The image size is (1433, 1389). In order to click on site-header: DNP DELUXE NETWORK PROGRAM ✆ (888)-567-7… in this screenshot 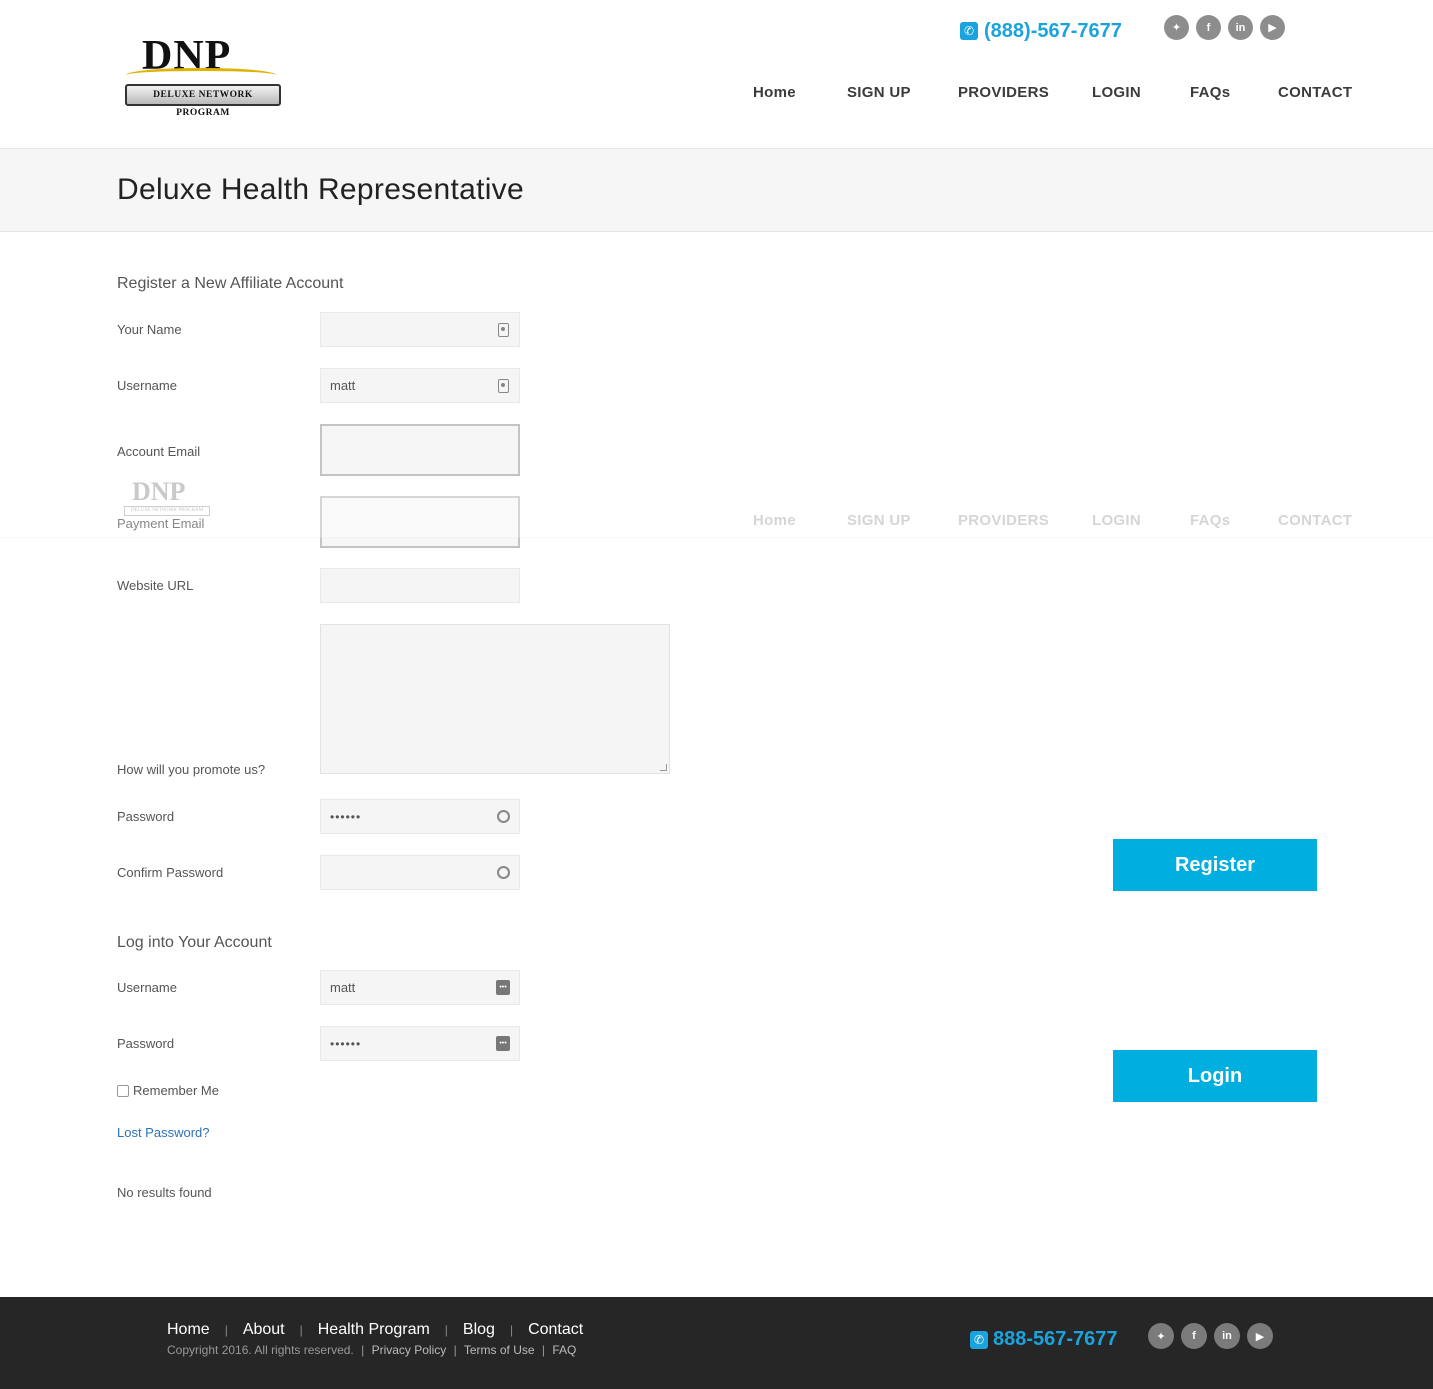, I will do `click(716, 74)`.